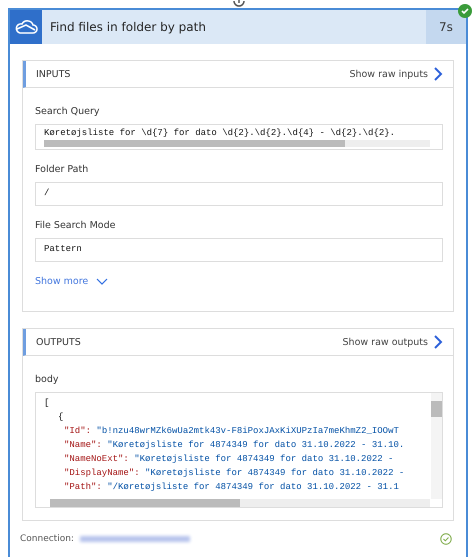  Describe the element at coordinates (53, 74) in the screenshot. I see `section-heading: INPUTS` at that location.